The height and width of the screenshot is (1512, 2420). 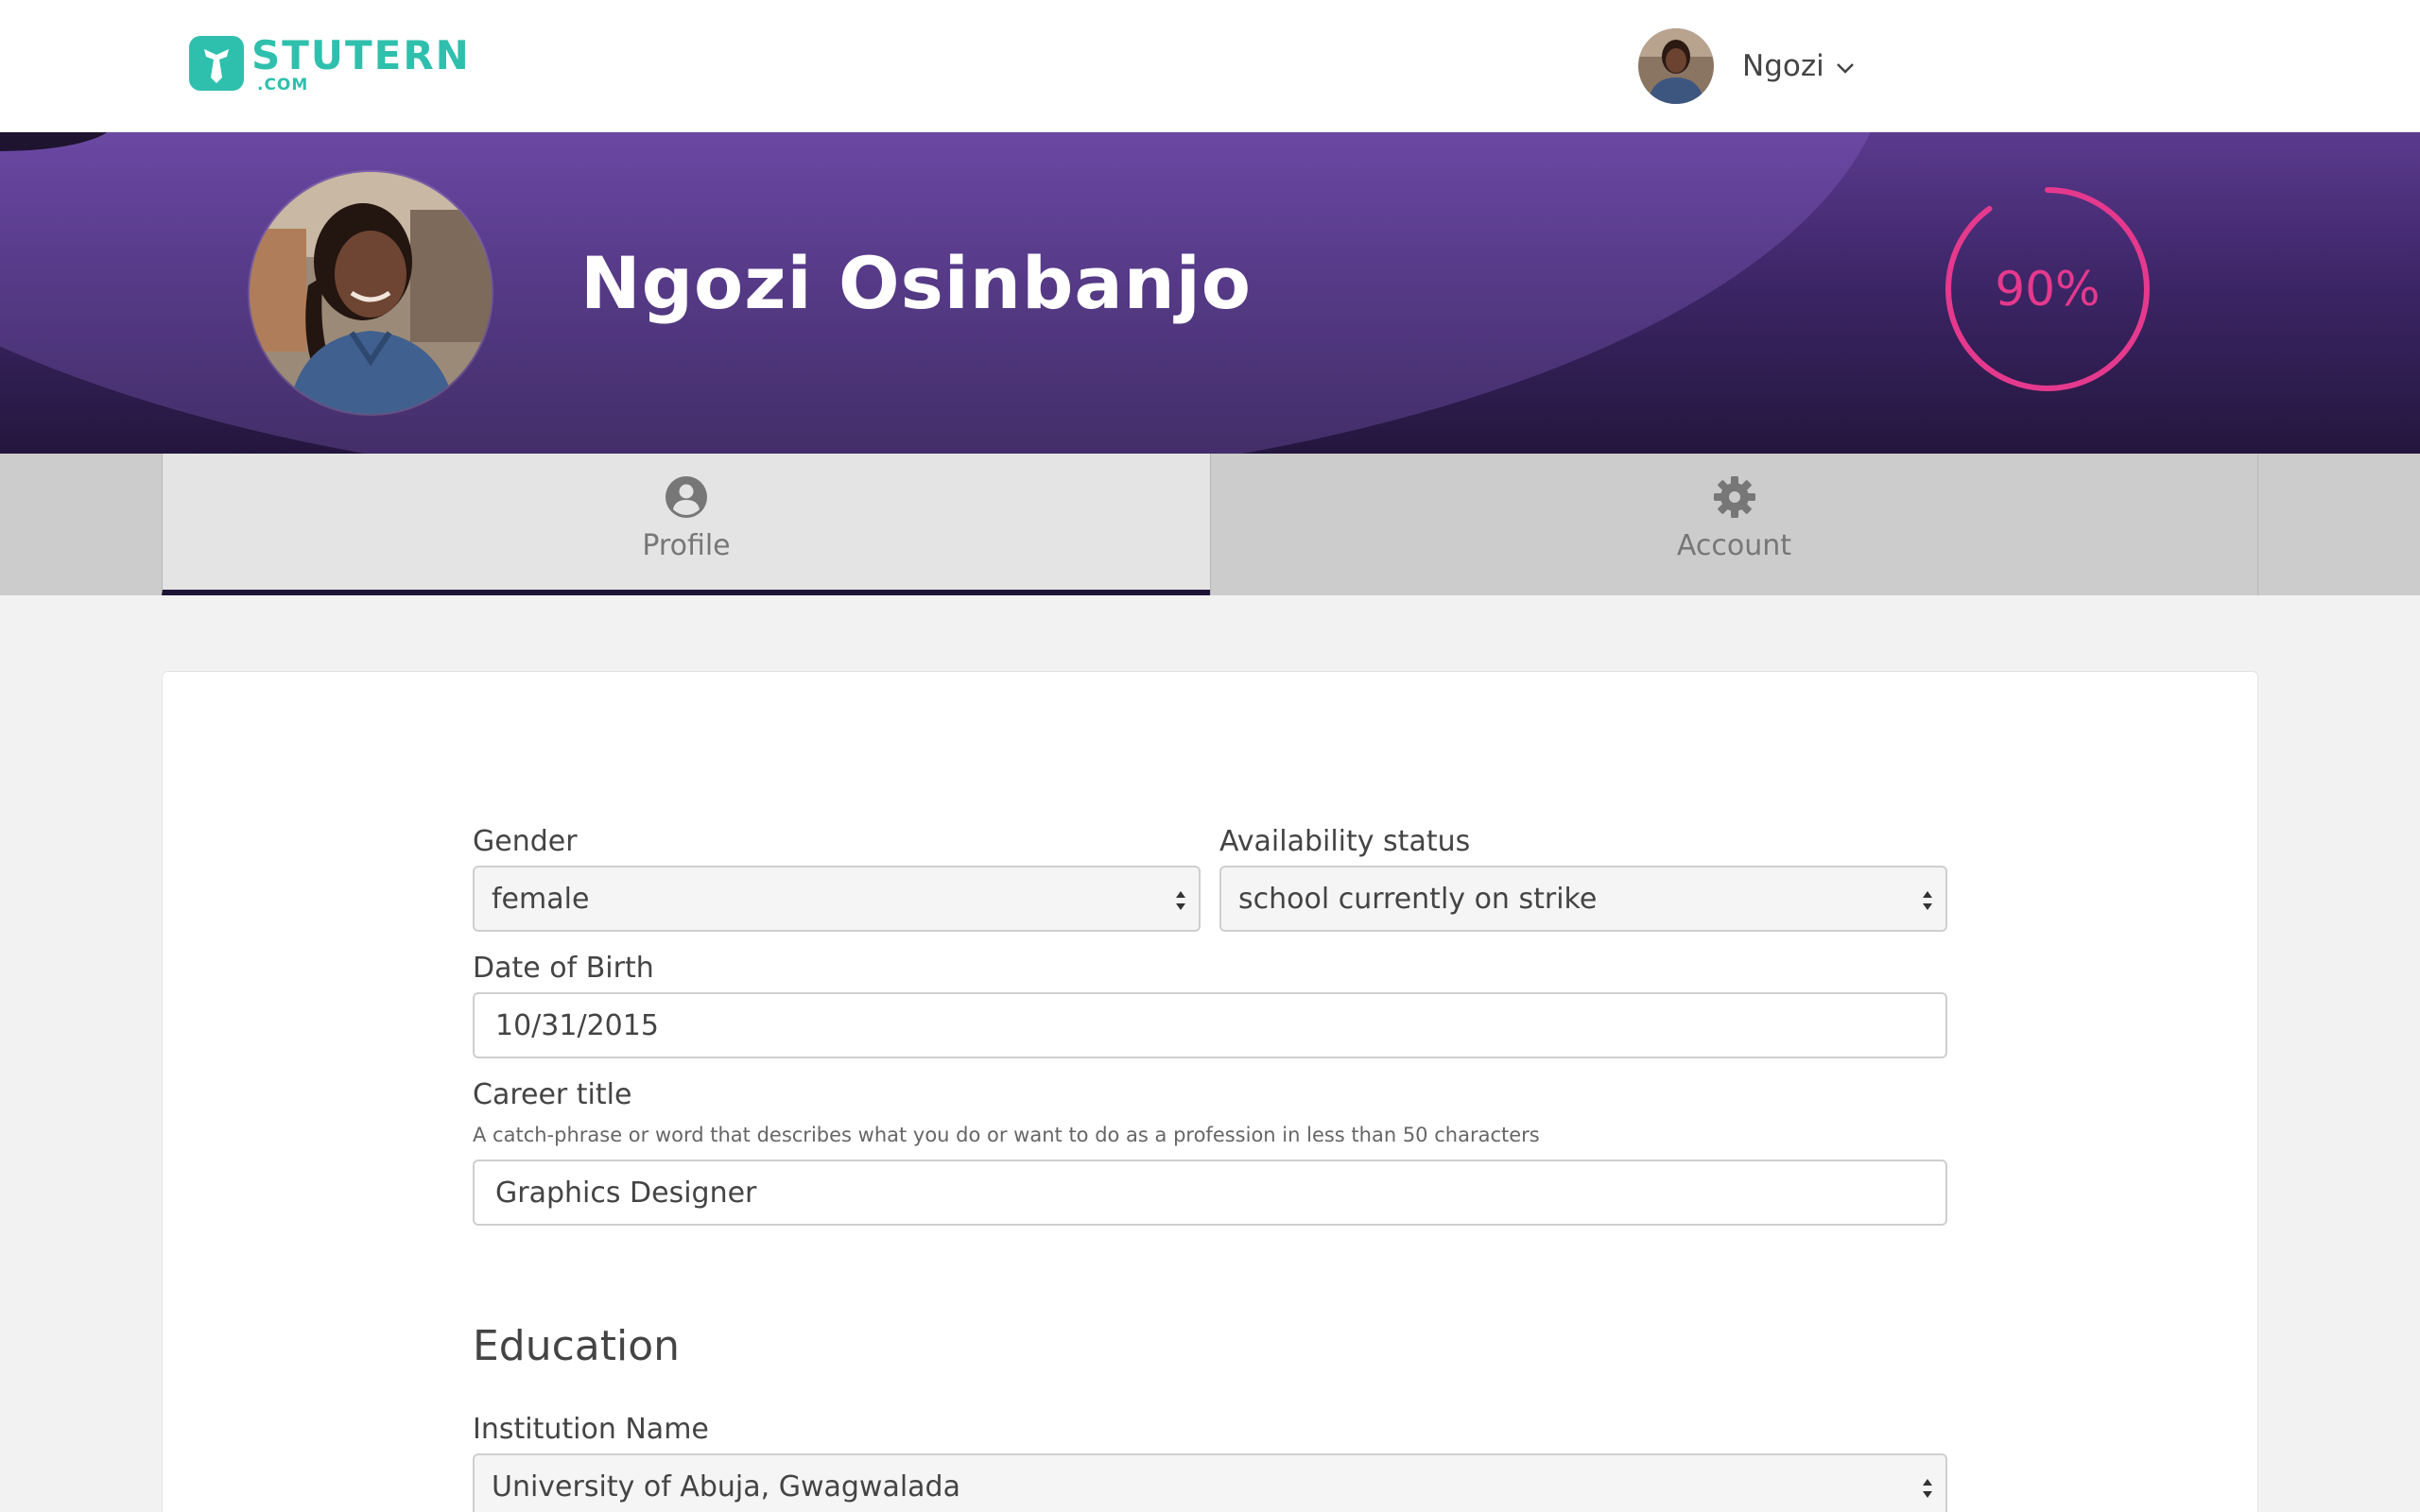 I want to click on user-menu: Ngozi, so click(x=1746, y=66).